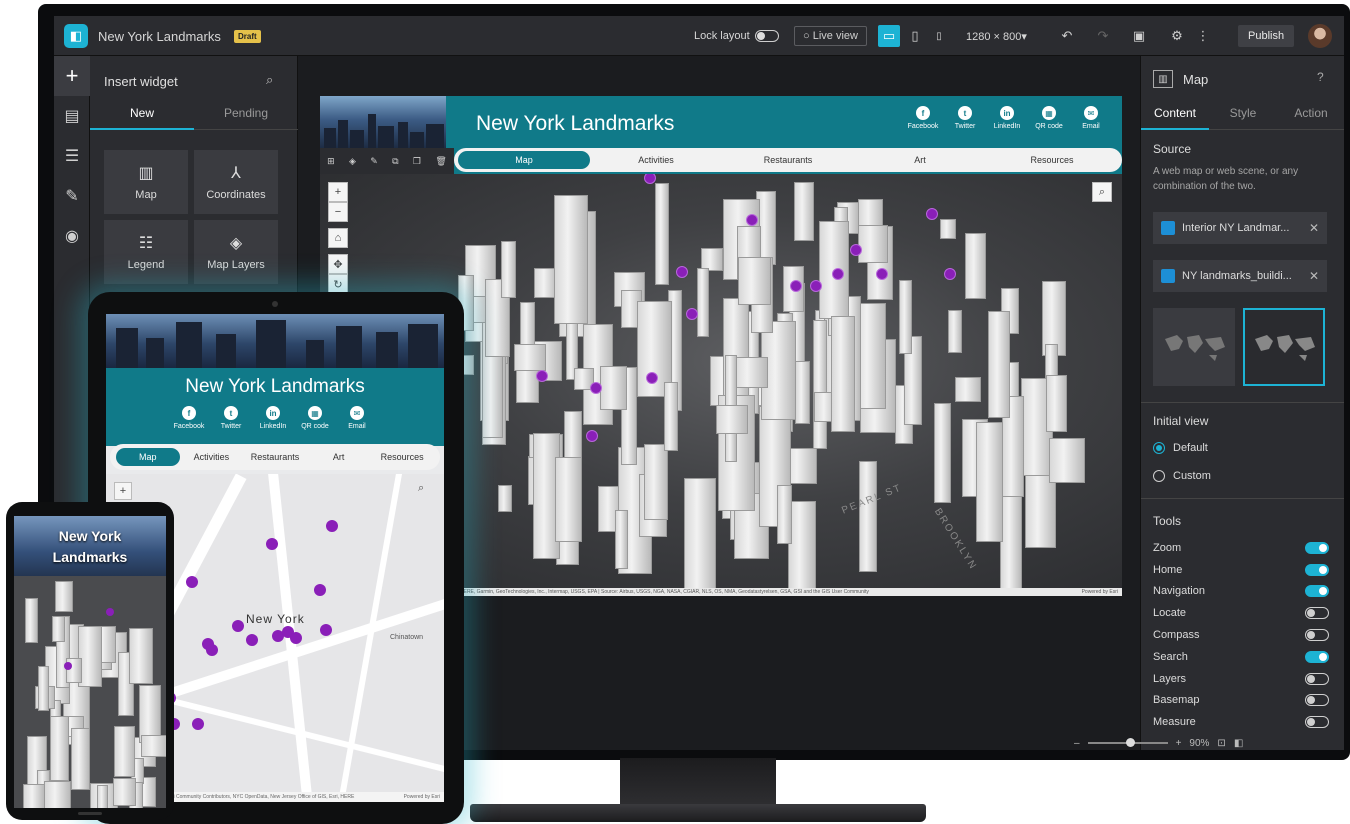  Describe the element at coordinates (148, 457) in the screenshot. I see `nav-map: Map` at that location.